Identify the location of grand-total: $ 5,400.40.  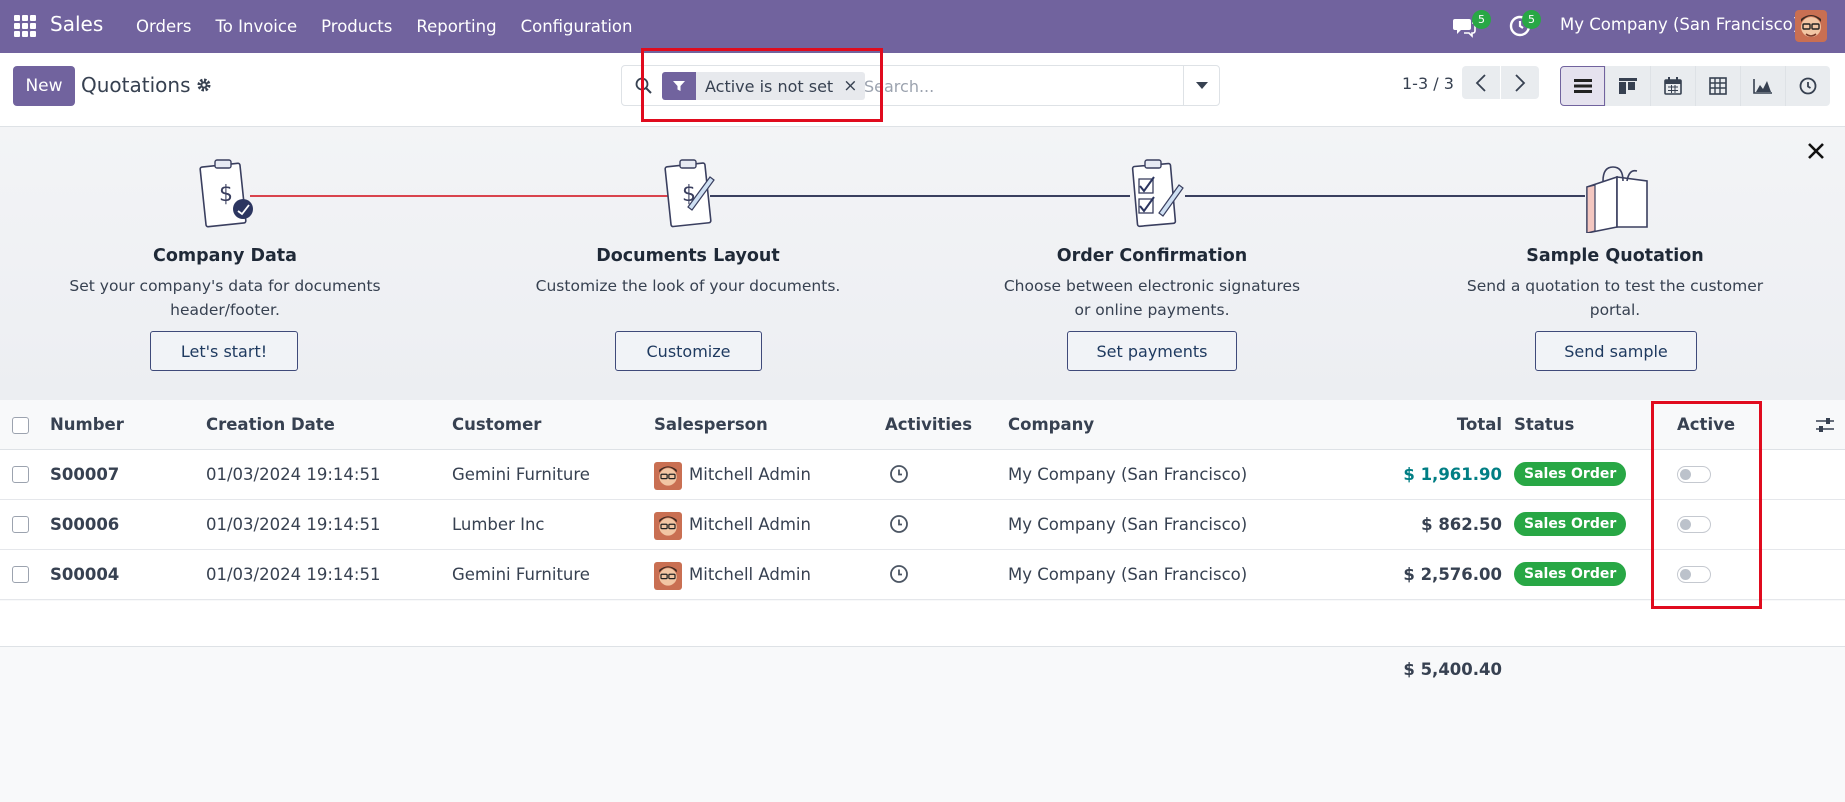
(1452, 669).